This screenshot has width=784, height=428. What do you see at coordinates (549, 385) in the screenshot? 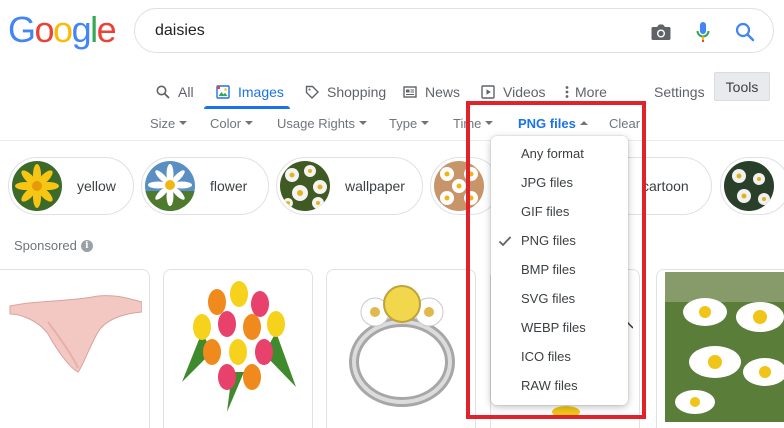
I see `menu-item-label: RAW files` at bounding box center [549, 385].